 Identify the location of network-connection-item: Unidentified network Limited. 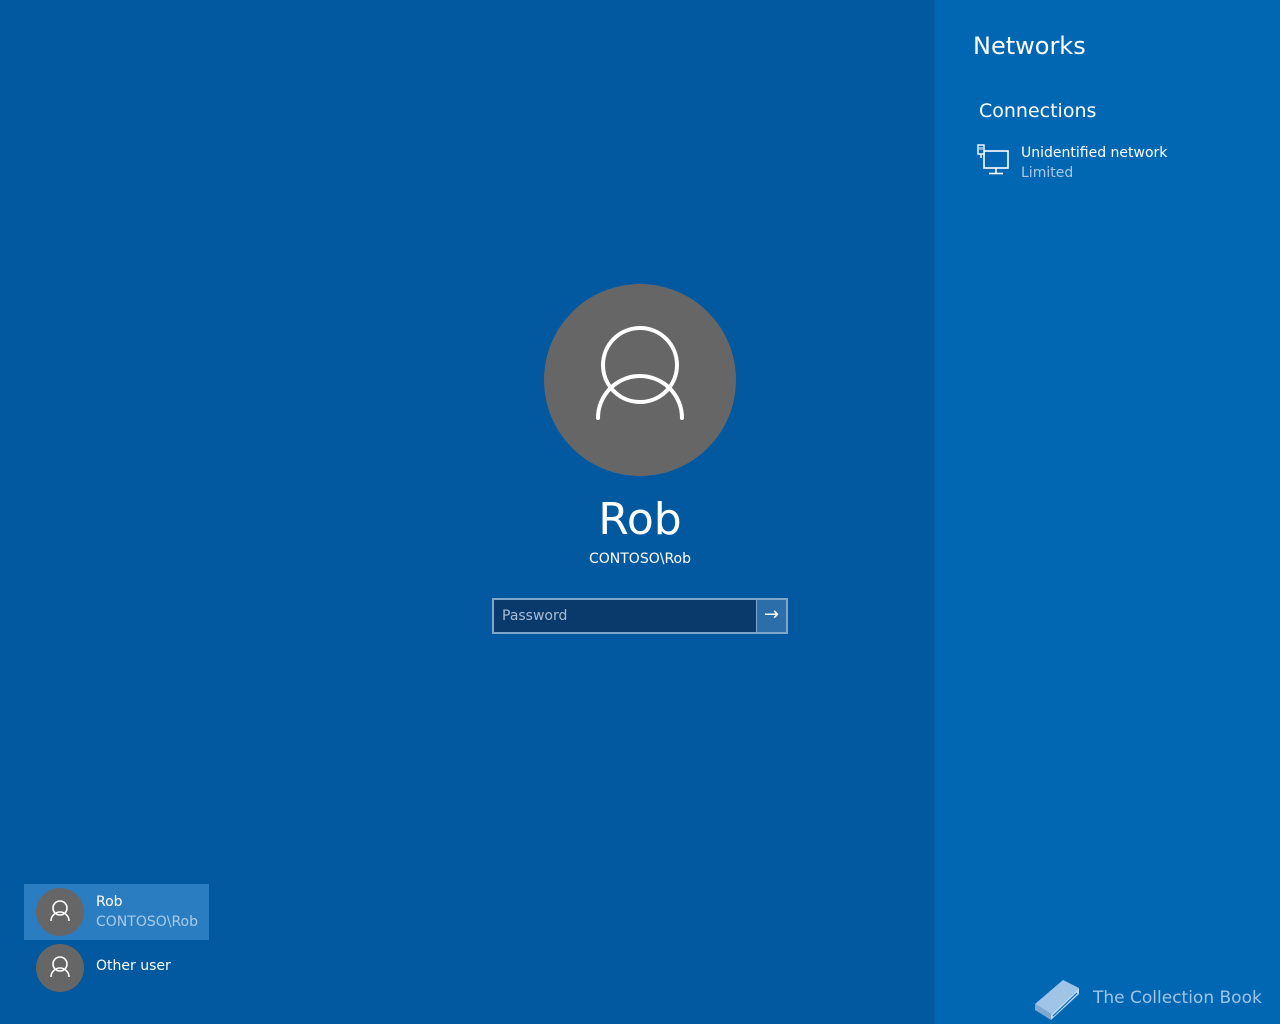
(1122, 165).